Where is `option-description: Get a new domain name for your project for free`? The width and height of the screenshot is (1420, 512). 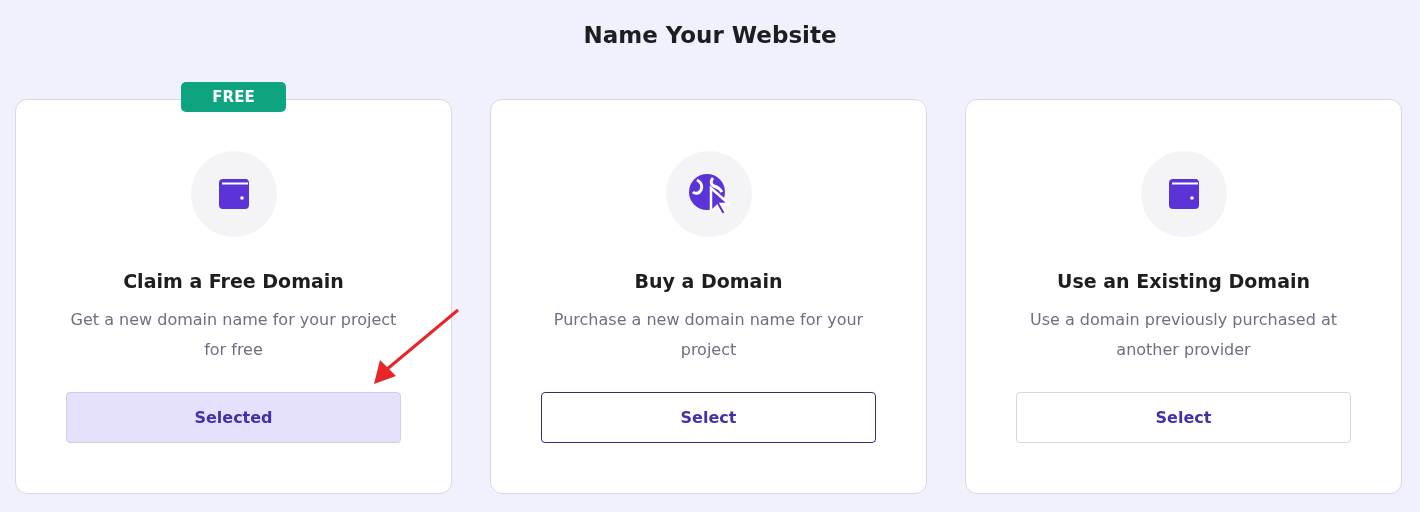
option-description: Get a new domain name for your project for free is located at coordinates (233, 335).